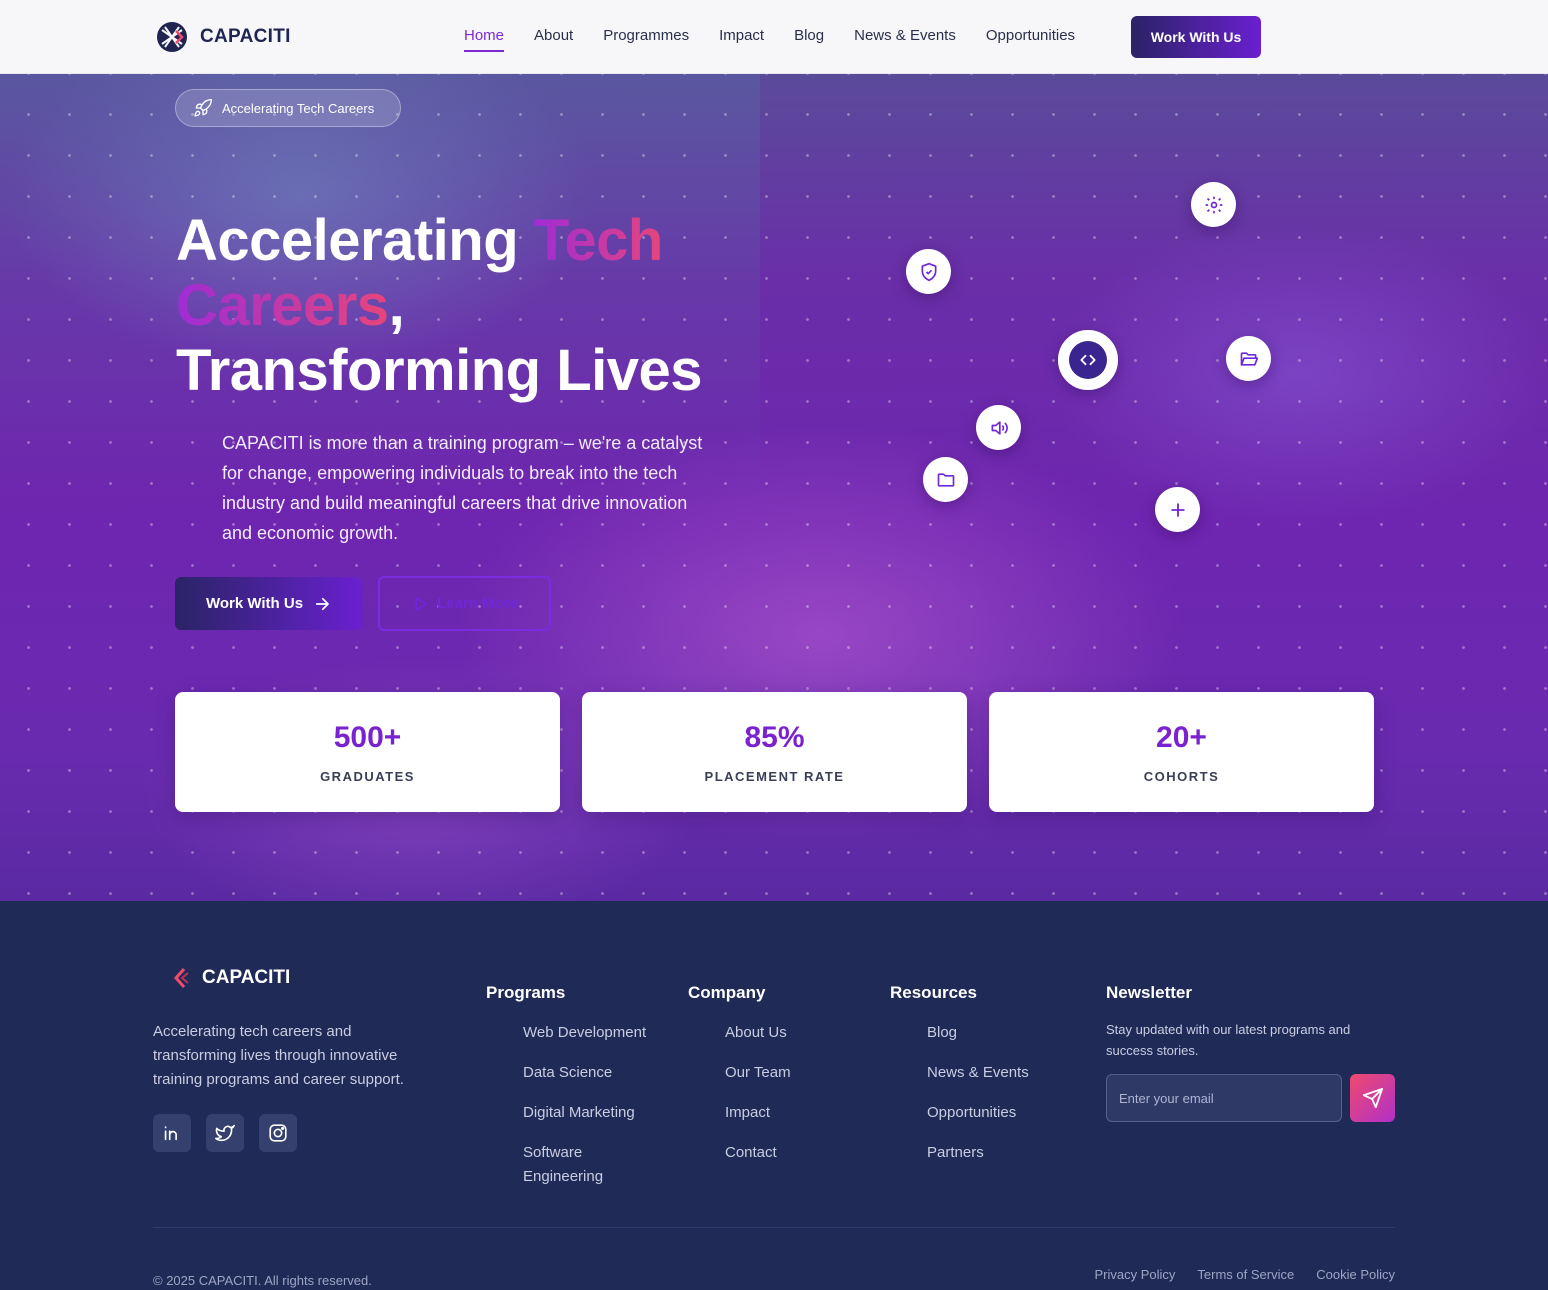  I want to click on work-with-us-button: Work With Us, so click(268, 603).